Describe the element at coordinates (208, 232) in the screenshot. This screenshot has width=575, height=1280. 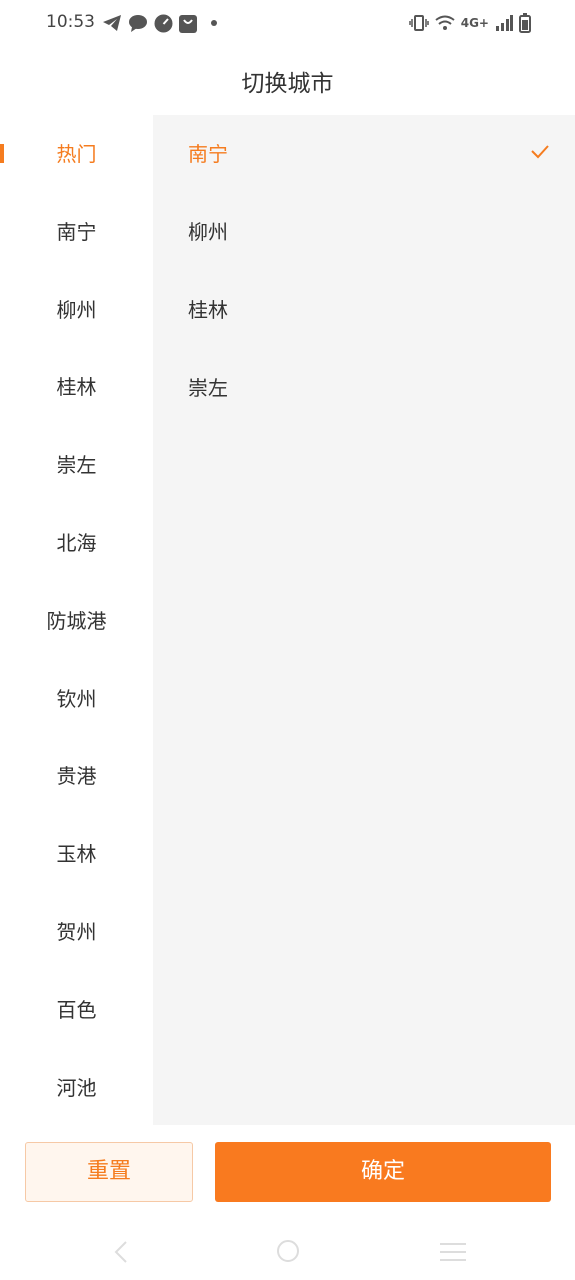
I see `city-label: 柳州` at that location.